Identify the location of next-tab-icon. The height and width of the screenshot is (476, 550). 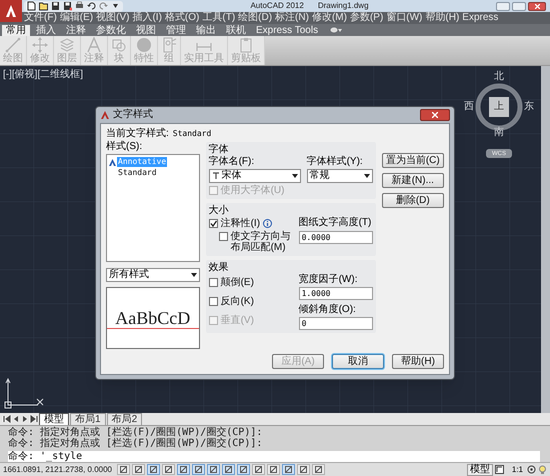
(25, 419).